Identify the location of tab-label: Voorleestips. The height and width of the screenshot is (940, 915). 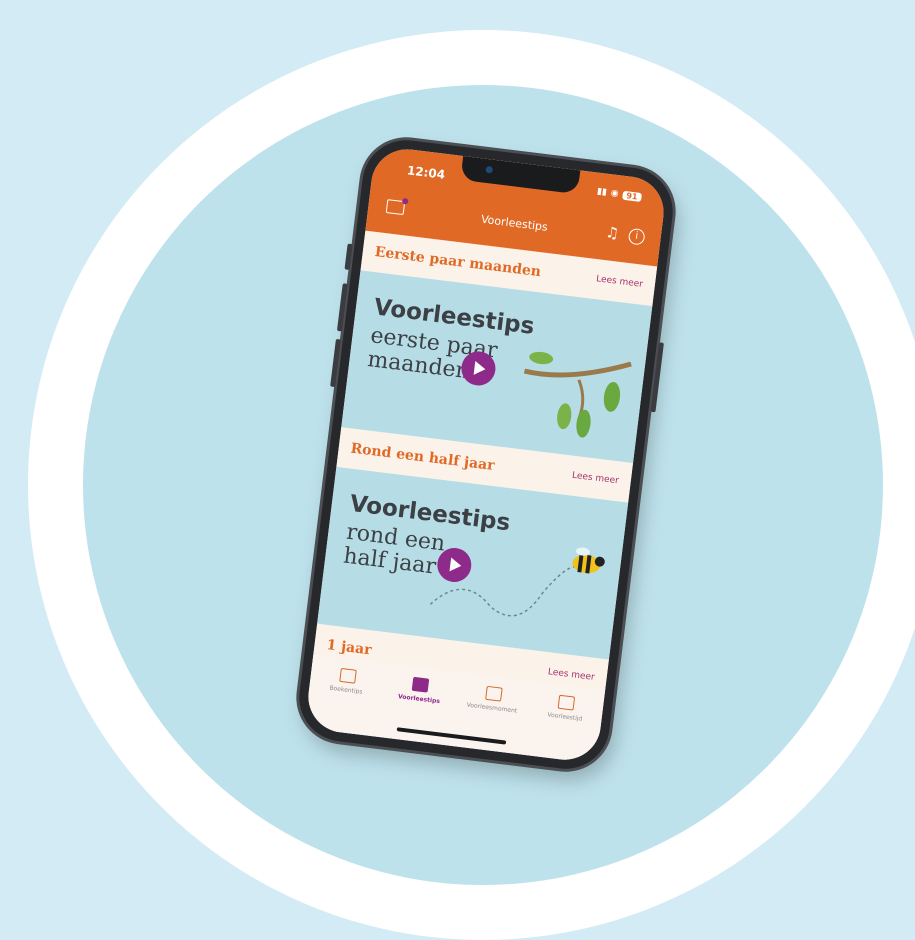
(419, 699).